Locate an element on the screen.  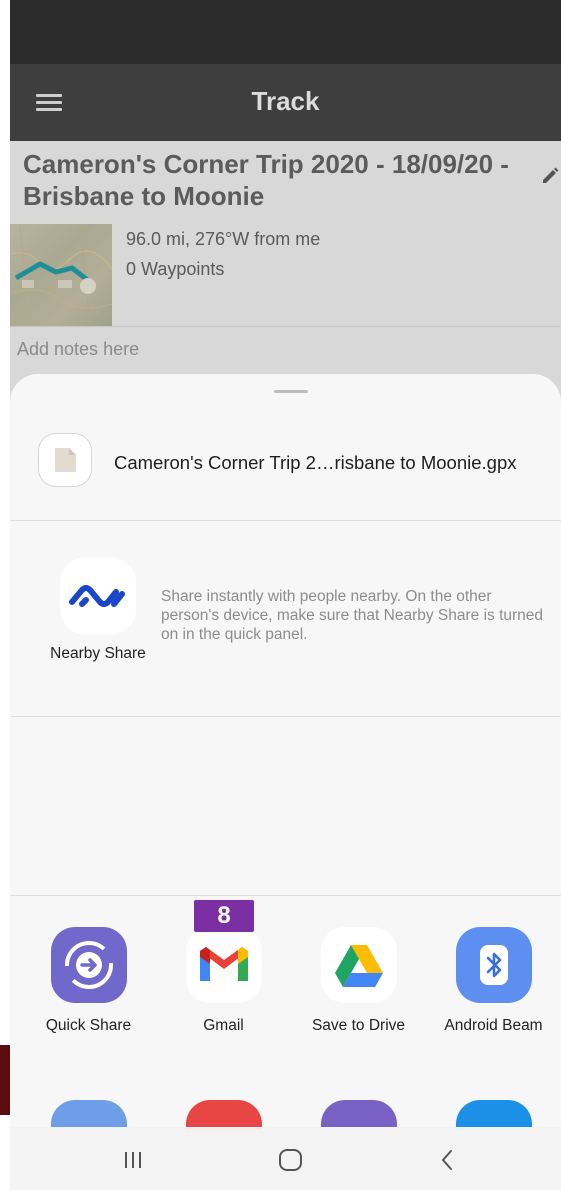
track-distance: 96.0 mi, 276°W from me is located at coordinates (223, 239).